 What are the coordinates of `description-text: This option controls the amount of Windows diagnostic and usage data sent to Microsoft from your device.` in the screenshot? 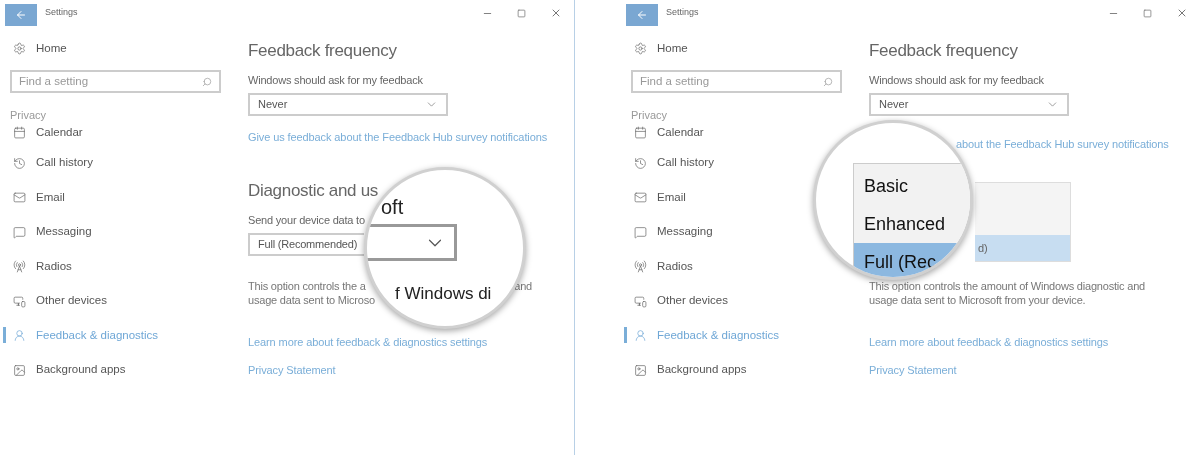 It's located at (1007, 293).